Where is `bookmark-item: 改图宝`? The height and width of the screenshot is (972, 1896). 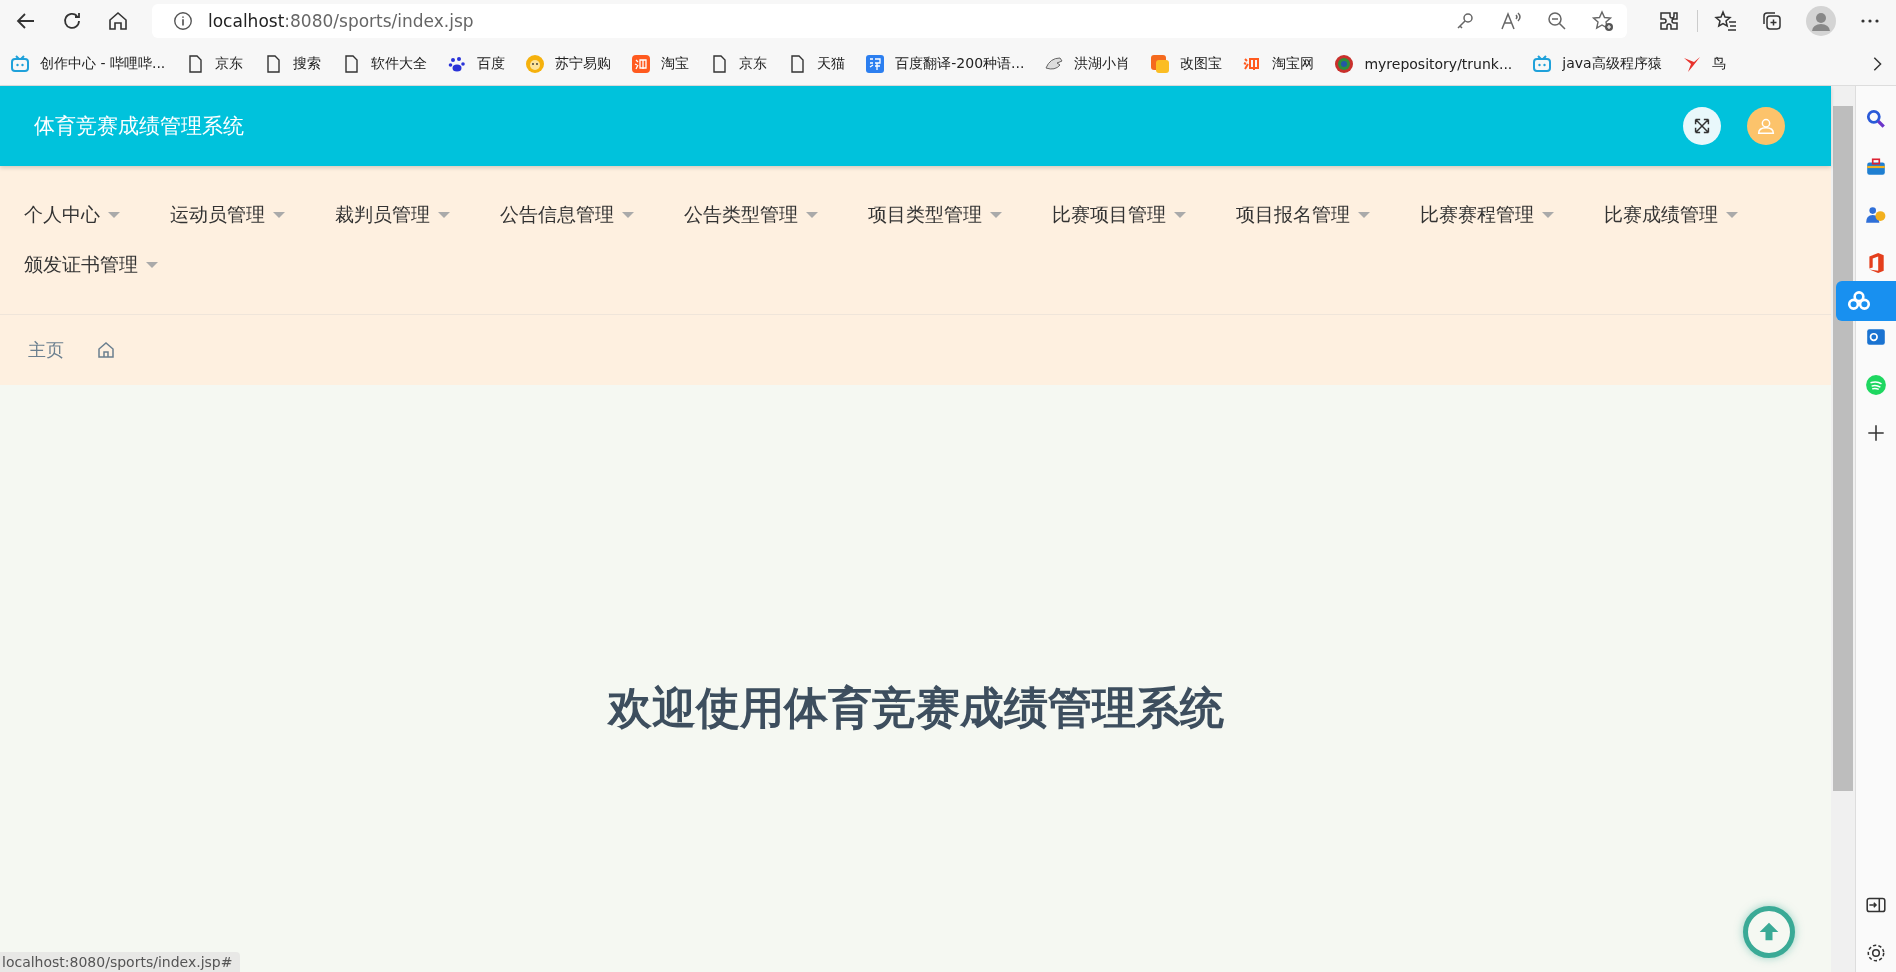
bookmark-item: 改图宝 is located at coordinates (1186, 63).